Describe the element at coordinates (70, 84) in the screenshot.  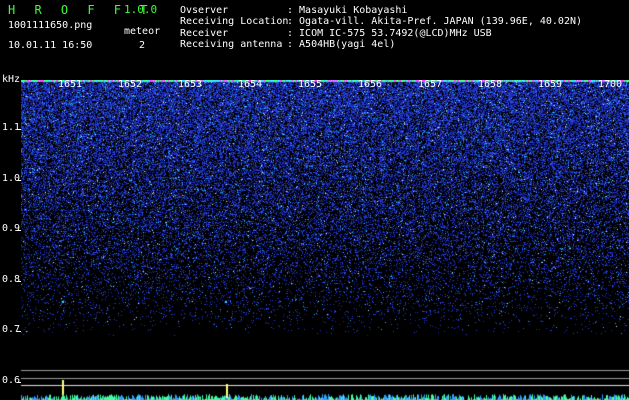
I see `x-tick-label: 1651` at that location.